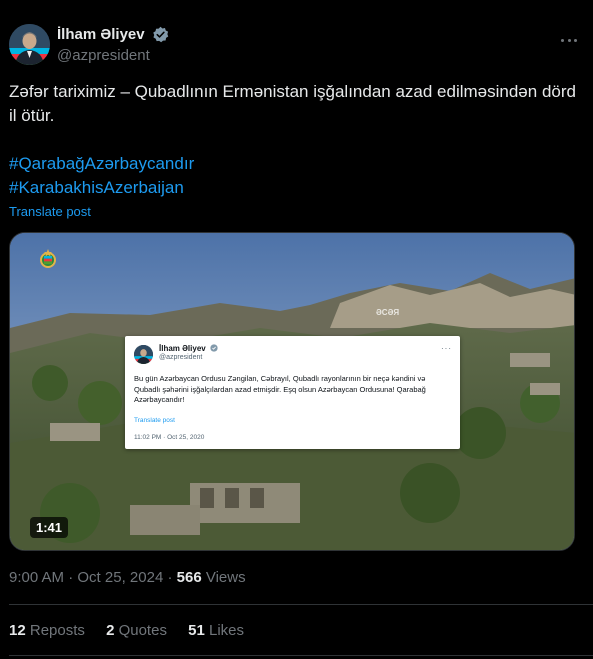  What do you see at coordinates (110, 630) in the screenshot?
I see `quotes-count: 2` at bounding box center [110, 630].